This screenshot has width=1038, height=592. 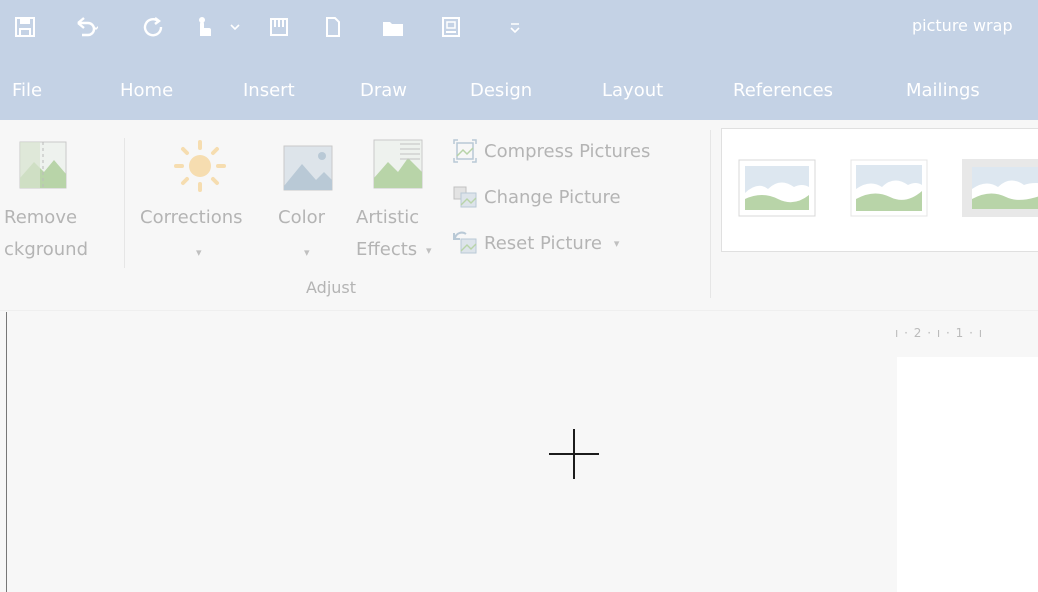 I want to click on corrections-button: Corrections ▾, so click(x=201, y=205).